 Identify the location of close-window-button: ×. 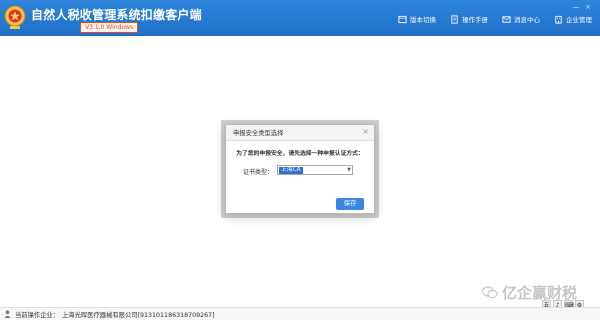
(588, 7).